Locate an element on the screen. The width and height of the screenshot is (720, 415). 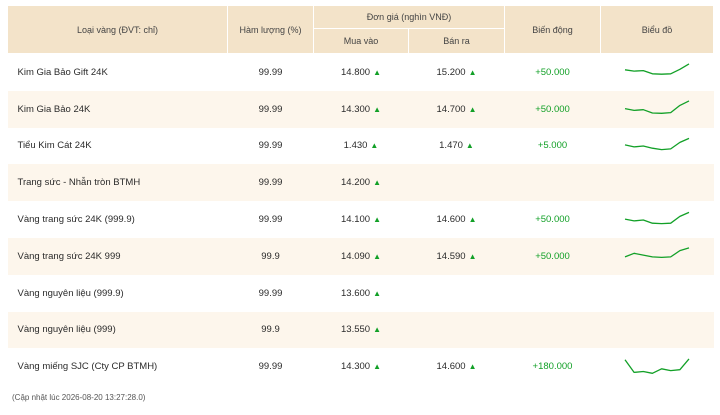
header-buy: Mua vào is located at coordinates (361, 41).